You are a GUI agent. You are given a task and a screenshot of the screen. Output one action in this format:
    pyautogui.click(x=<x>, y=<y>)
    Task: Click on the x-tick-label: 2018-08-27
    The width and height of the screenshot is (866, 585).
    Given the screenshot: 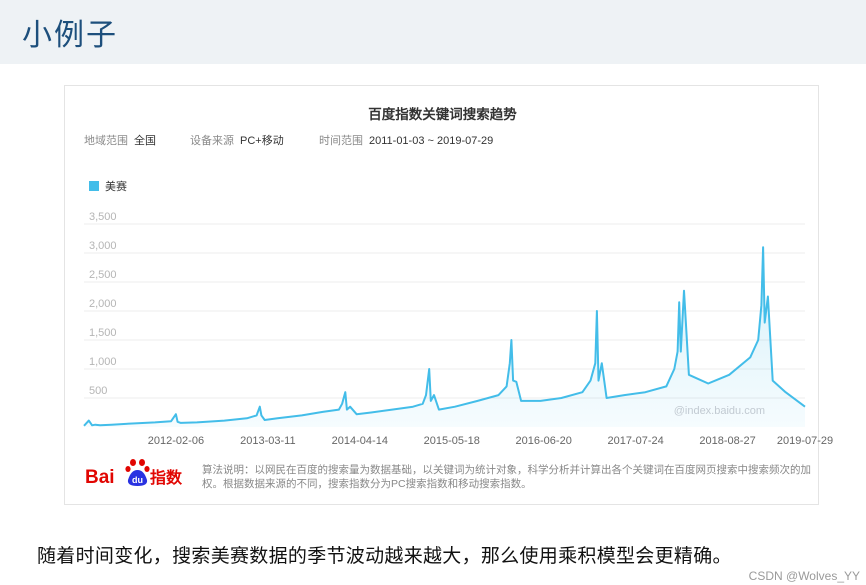 What is the action you would take?
    pyautogui.click(x=727, y=441)
    